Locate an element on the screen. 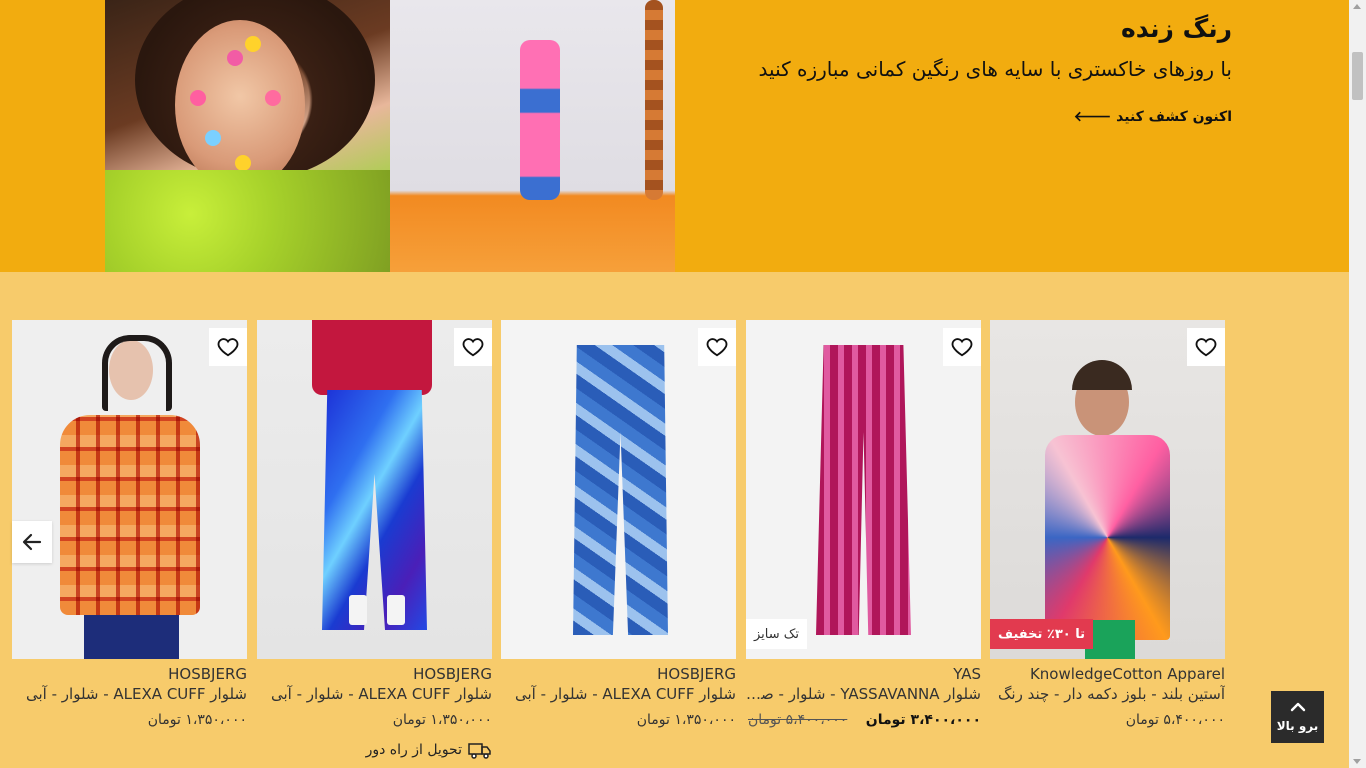  product-price: ۳،۴۰۰،۰۰۰ تومان ۵،۴۰۰،۰۰۰ تومان is located at coordinates (864, 720).